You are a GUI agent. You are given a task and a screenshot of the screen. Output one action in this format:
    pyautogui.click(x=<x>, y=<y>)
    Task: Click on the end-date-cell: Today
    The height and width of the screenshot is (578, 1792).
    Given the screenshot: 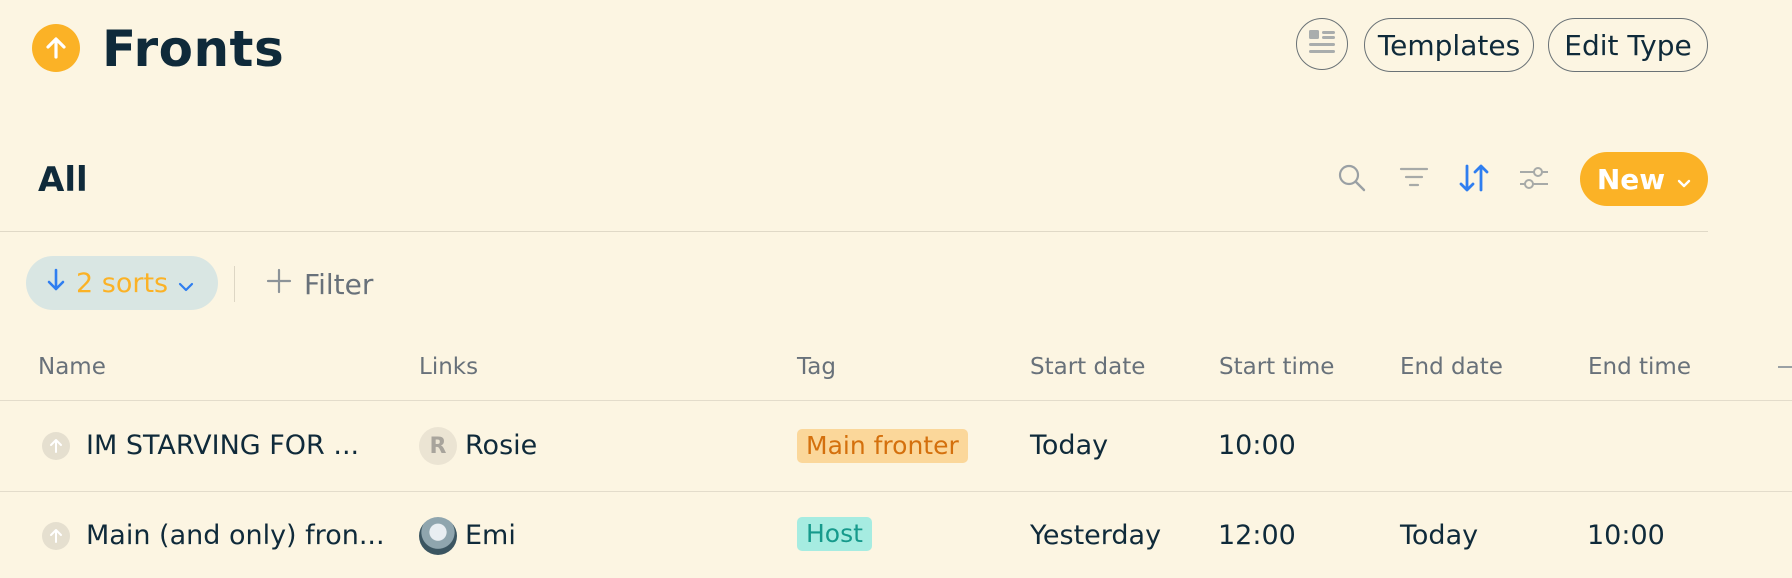 What is the action you would take?
    pyautogui.click(x=1439, y=535)
    